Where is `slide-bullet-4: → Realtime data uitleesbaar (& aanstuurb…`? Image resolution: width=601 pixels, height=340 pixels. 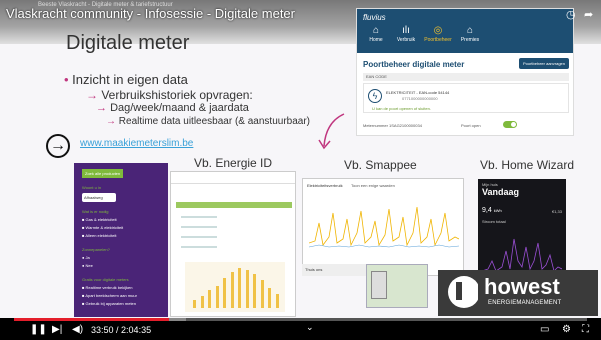 slide-bullet-4: → Realtime data uitleesbaar (& aanstuurb… is located at coordinates (208, 121).